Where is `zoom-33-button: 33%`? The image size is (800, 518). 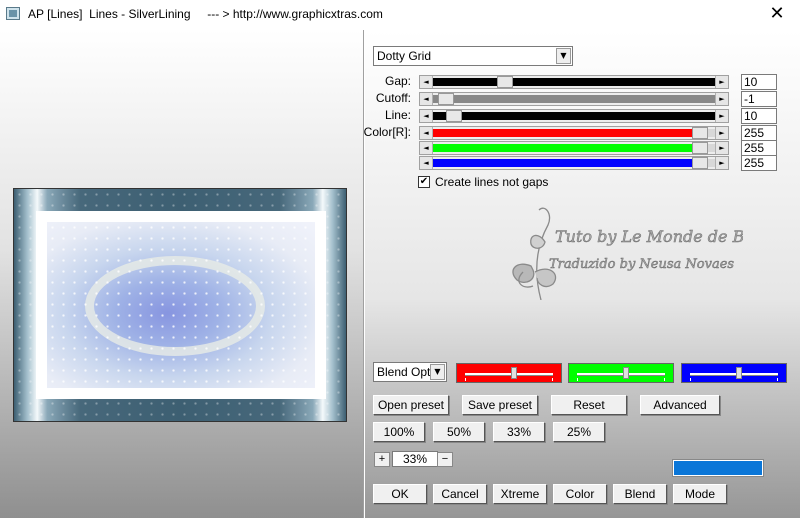
zoom-33-button: 33% is located at coordinates (519, 432).